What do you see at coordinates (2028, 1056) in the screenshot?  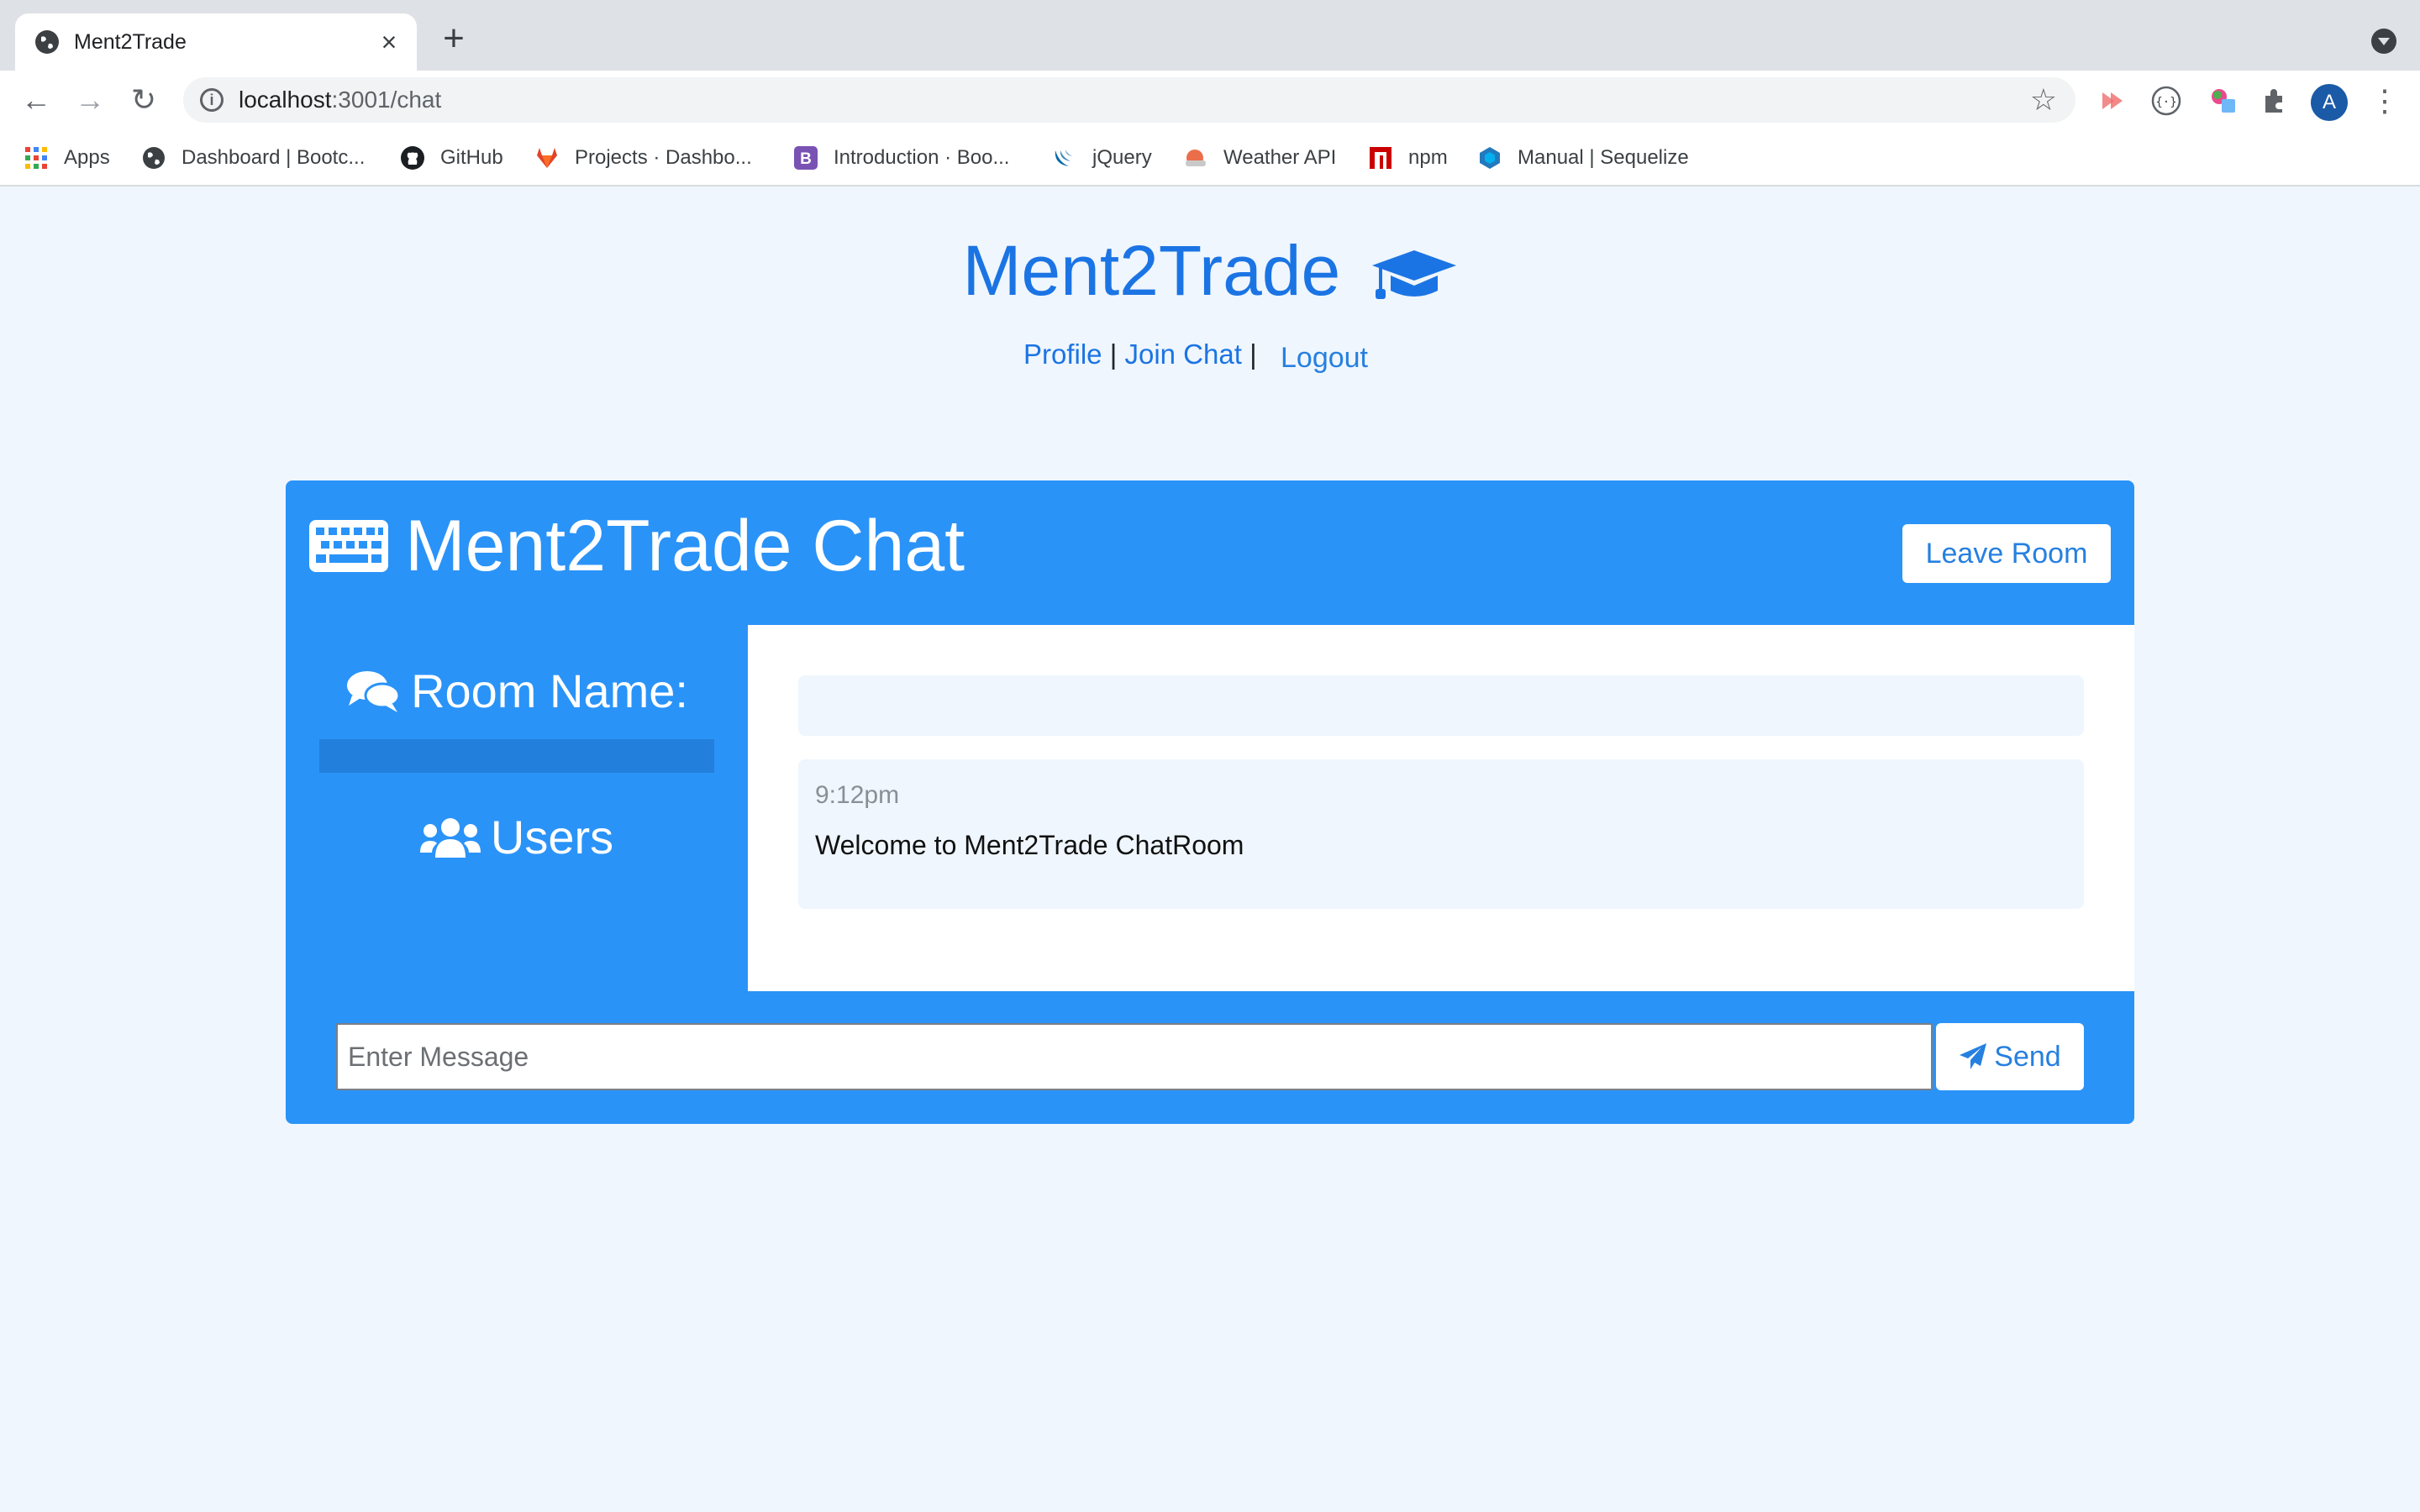 I see `send-label: Send` at bounding box center [2028, 1056].